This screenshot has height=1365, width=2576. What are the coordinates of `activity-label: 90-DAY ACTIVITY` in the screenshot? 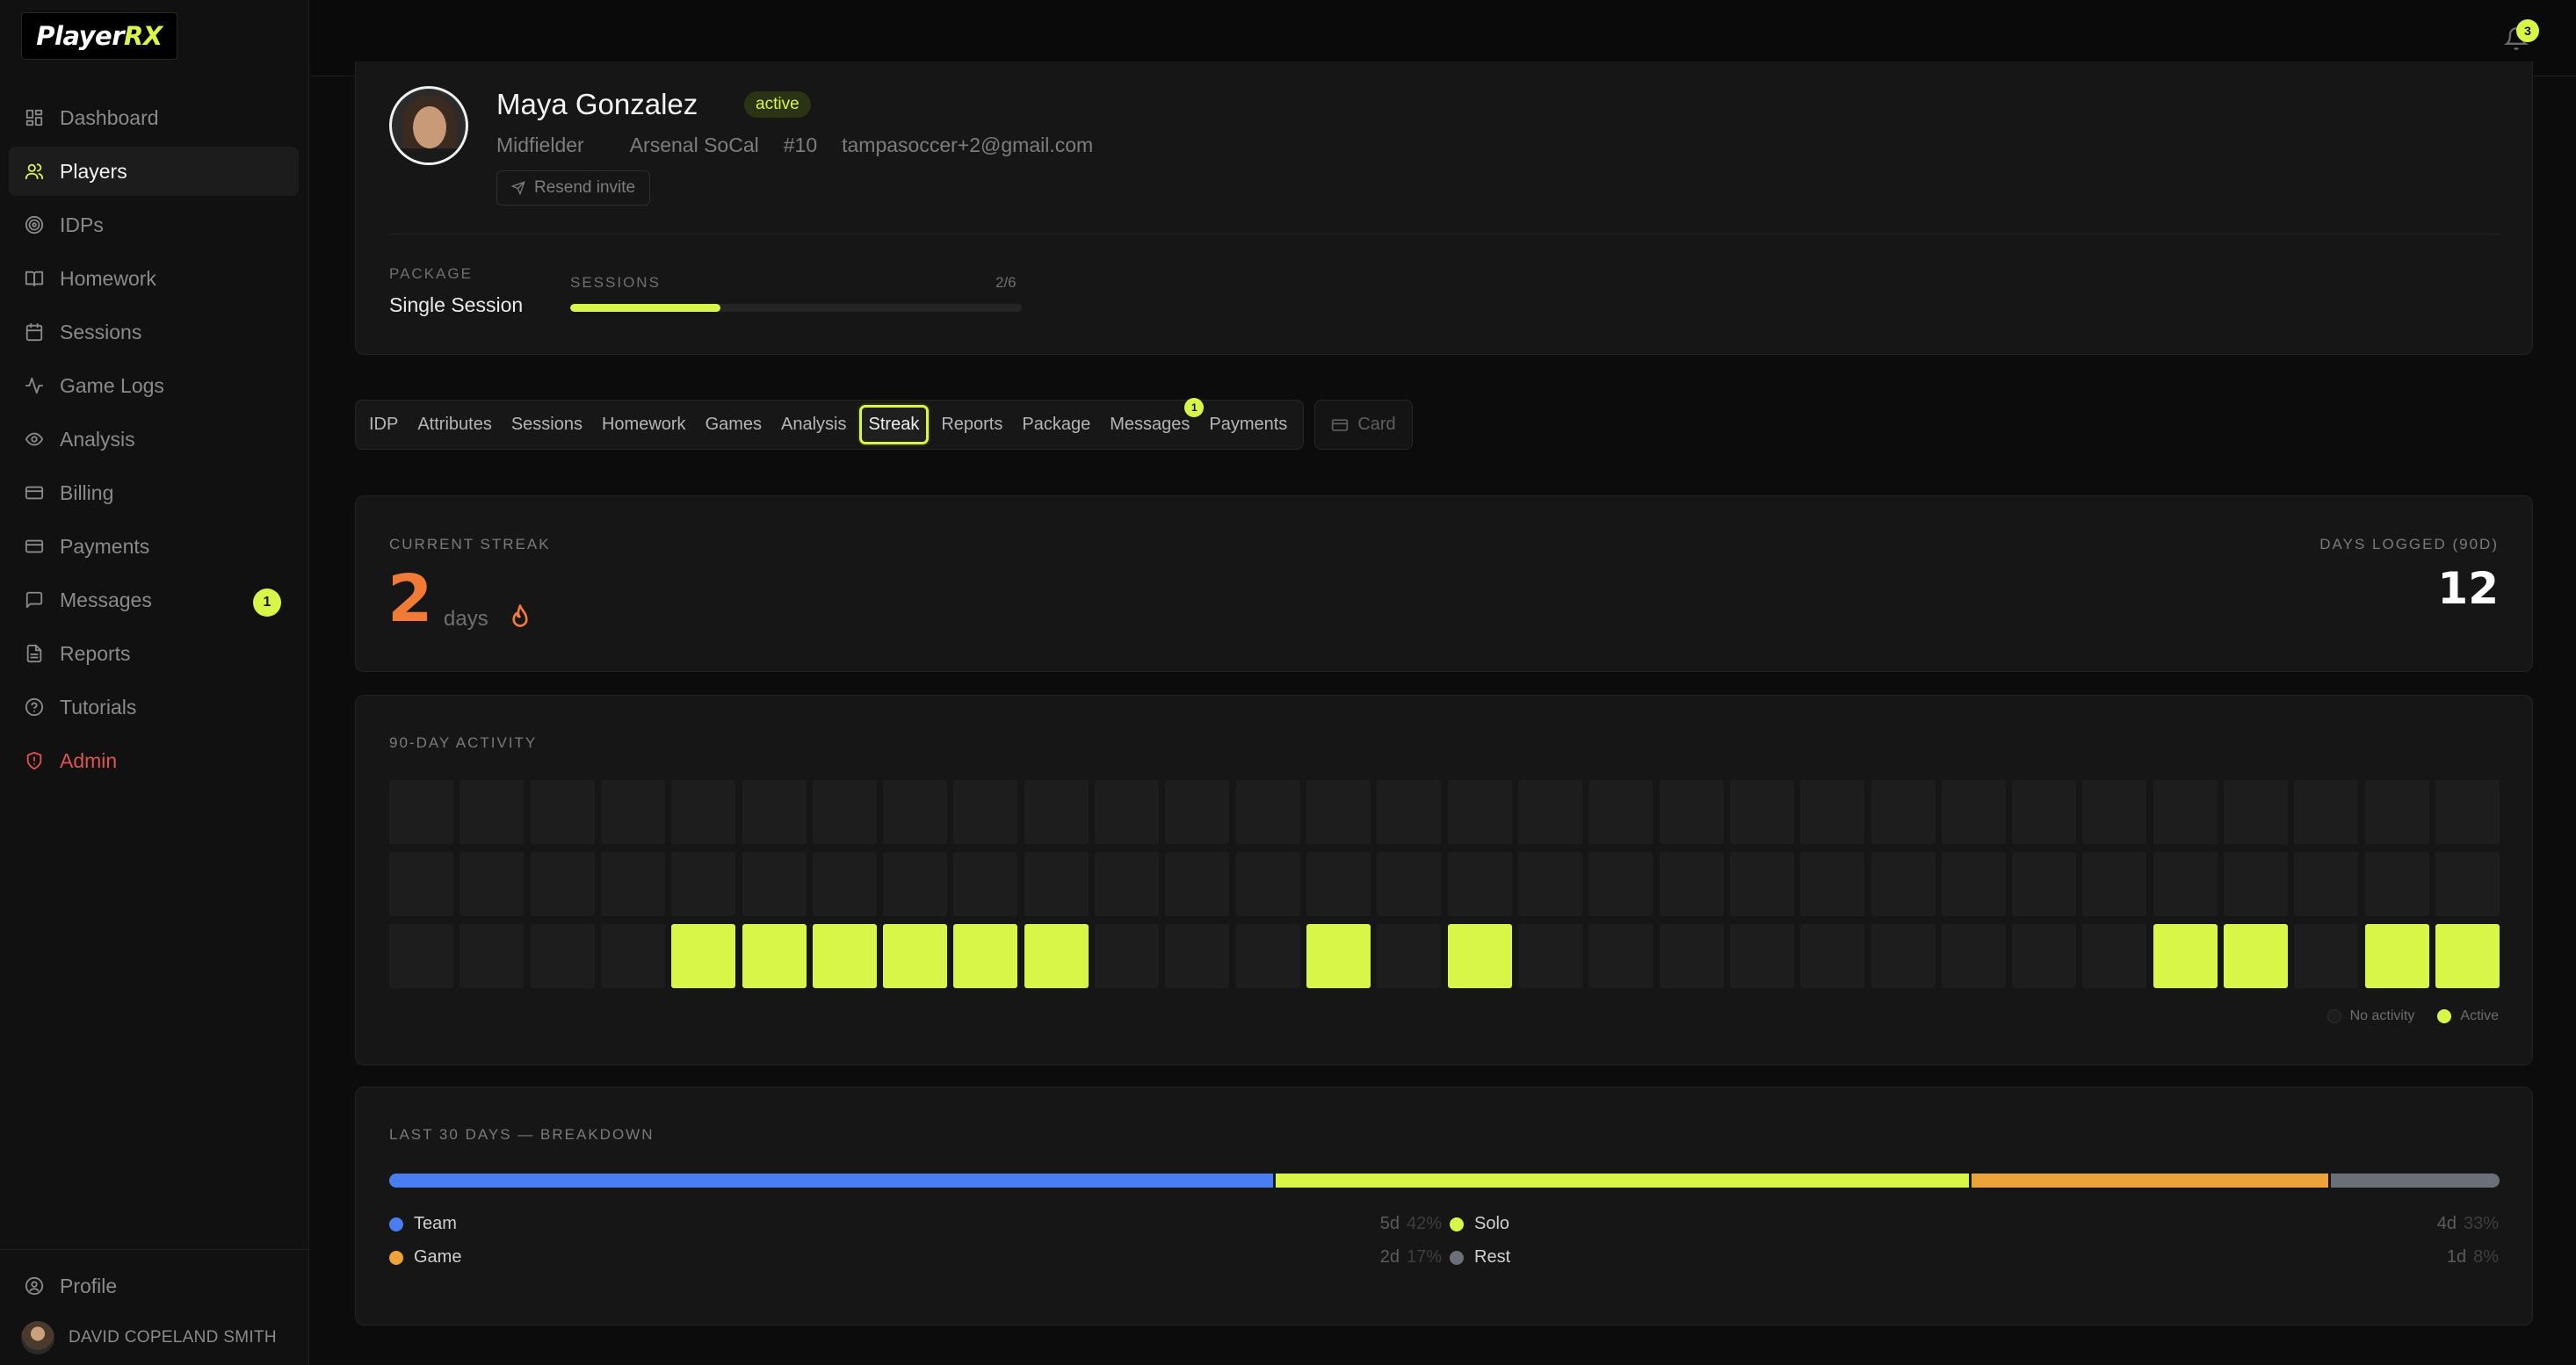 It's located at (463, 742).